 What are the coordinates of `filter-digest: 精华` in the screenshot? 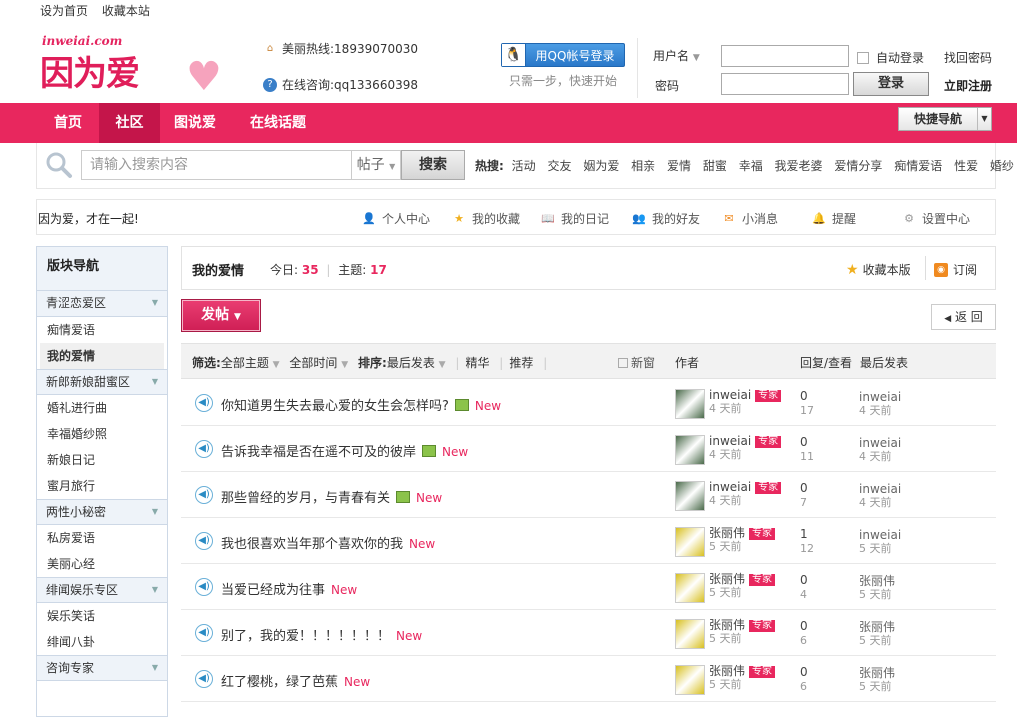 It's located at (477, 363).